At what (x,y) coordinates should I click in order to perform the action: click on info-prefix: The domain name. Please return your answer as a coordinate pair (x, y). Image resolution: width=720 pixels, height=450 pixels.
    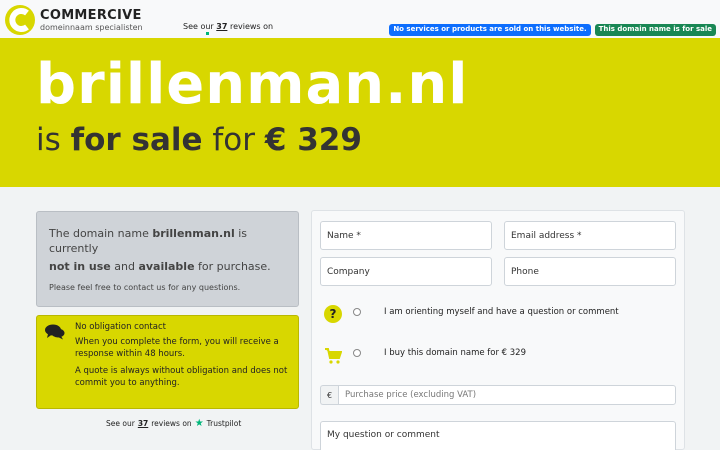
    Looking at the image, I should click on (99, 233).